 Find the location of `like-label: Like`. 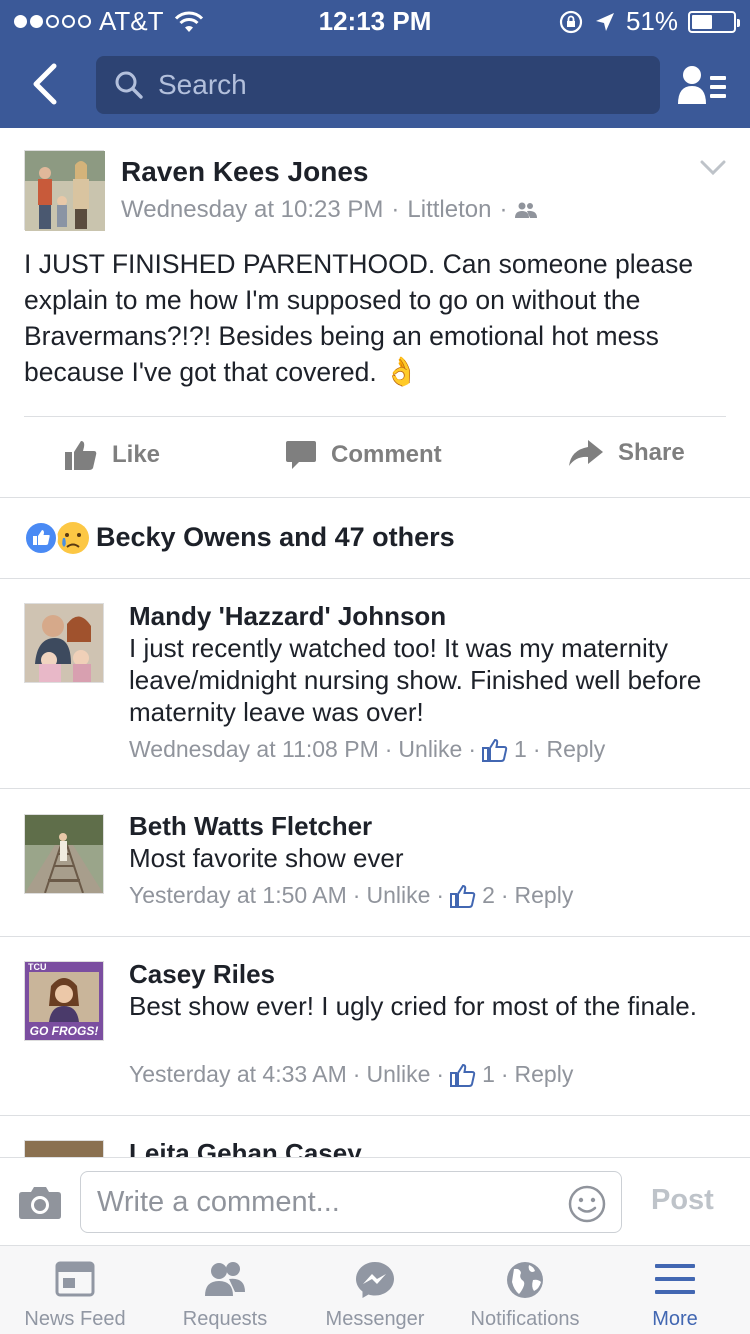

like-label: Like is located at coordinates (136, 454).